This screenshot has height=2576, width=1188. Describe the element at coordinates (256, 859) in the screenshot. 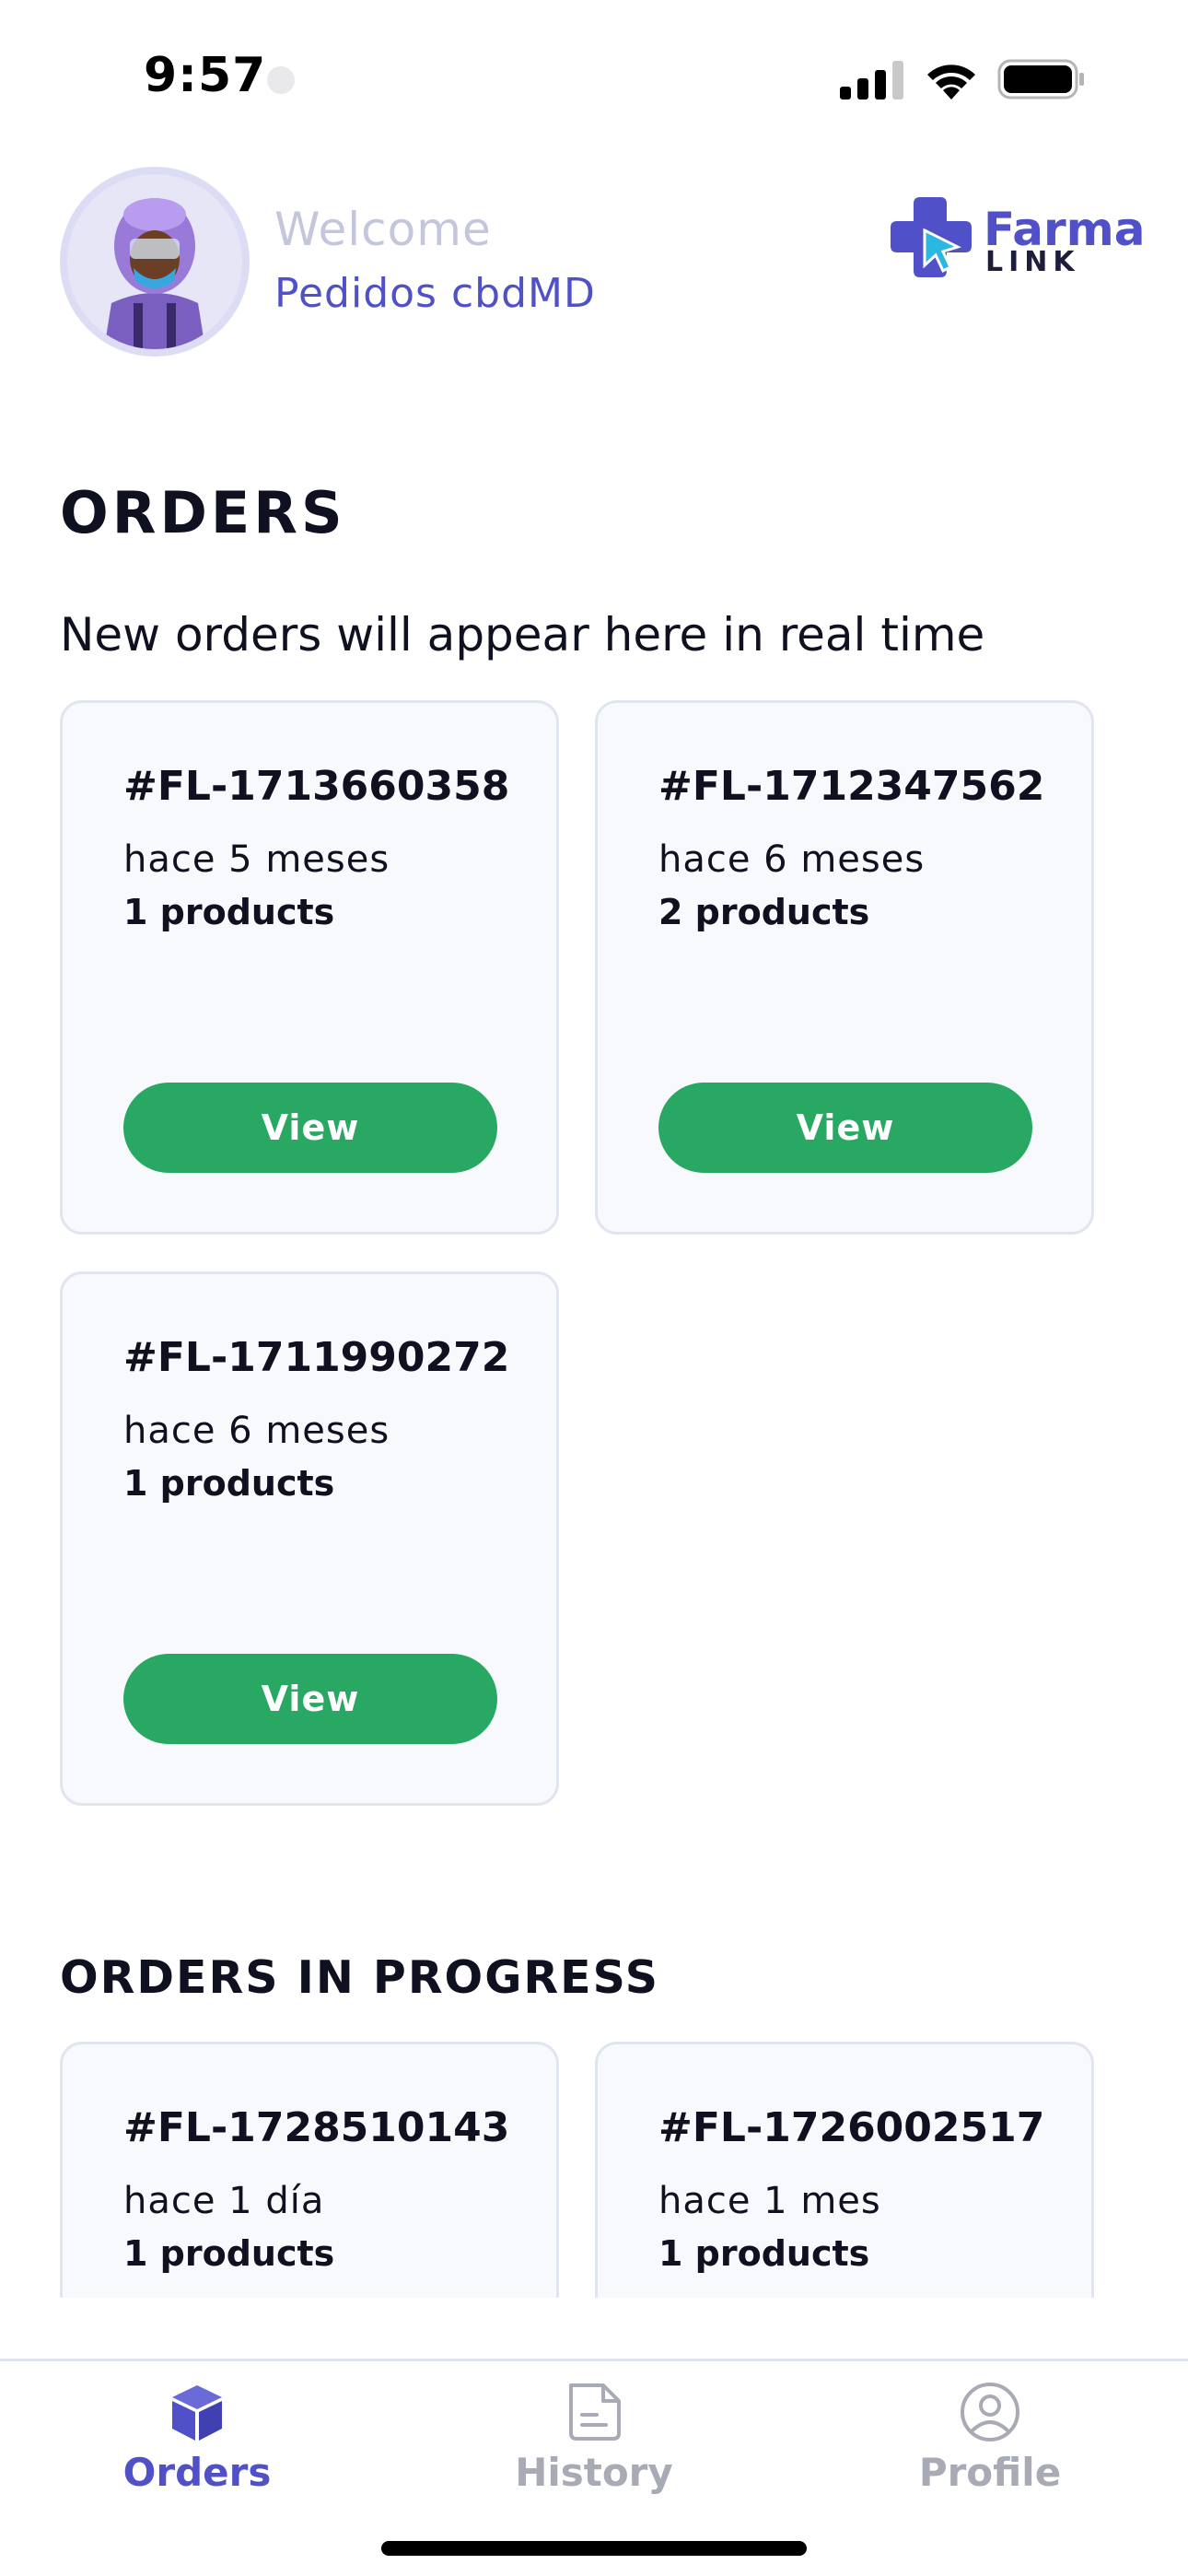

I see `order-time: hace 5 meses` at that location.